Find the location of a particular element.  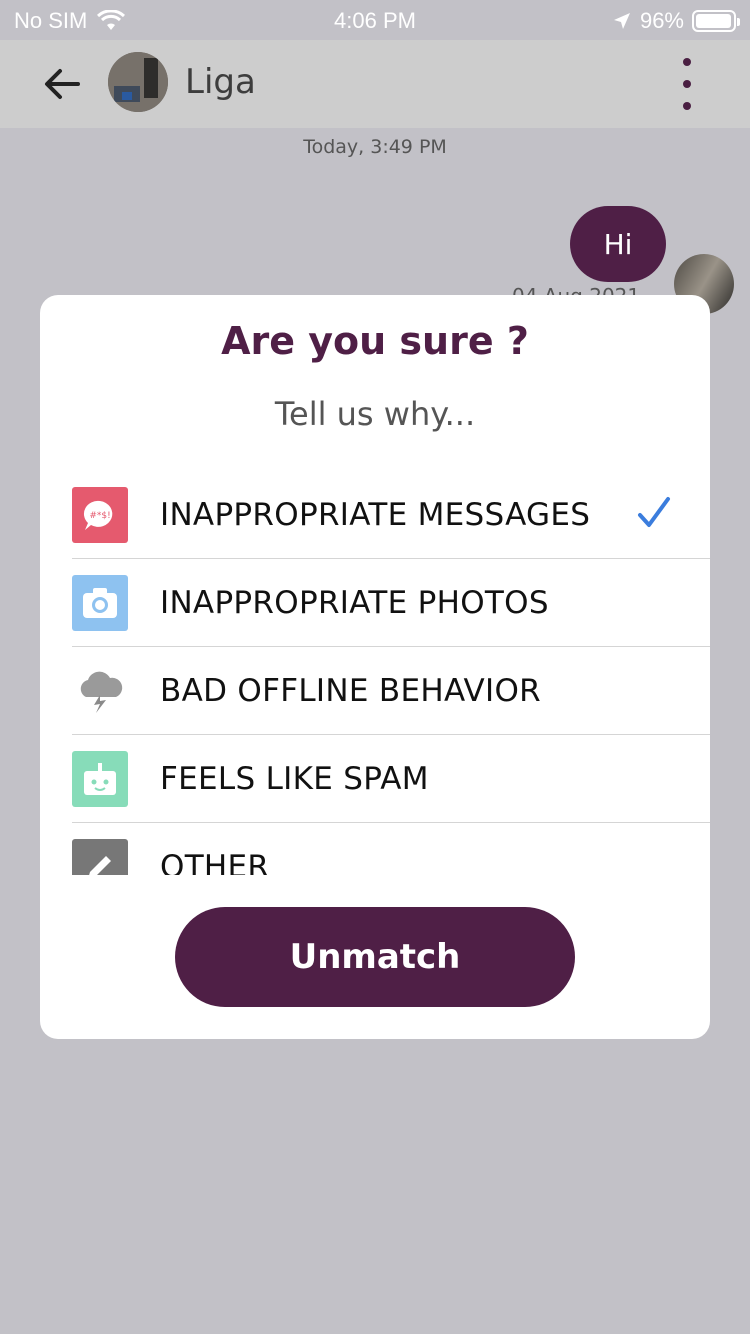

dialog-title: Are you sure ? is located at coordinates (375, 341).